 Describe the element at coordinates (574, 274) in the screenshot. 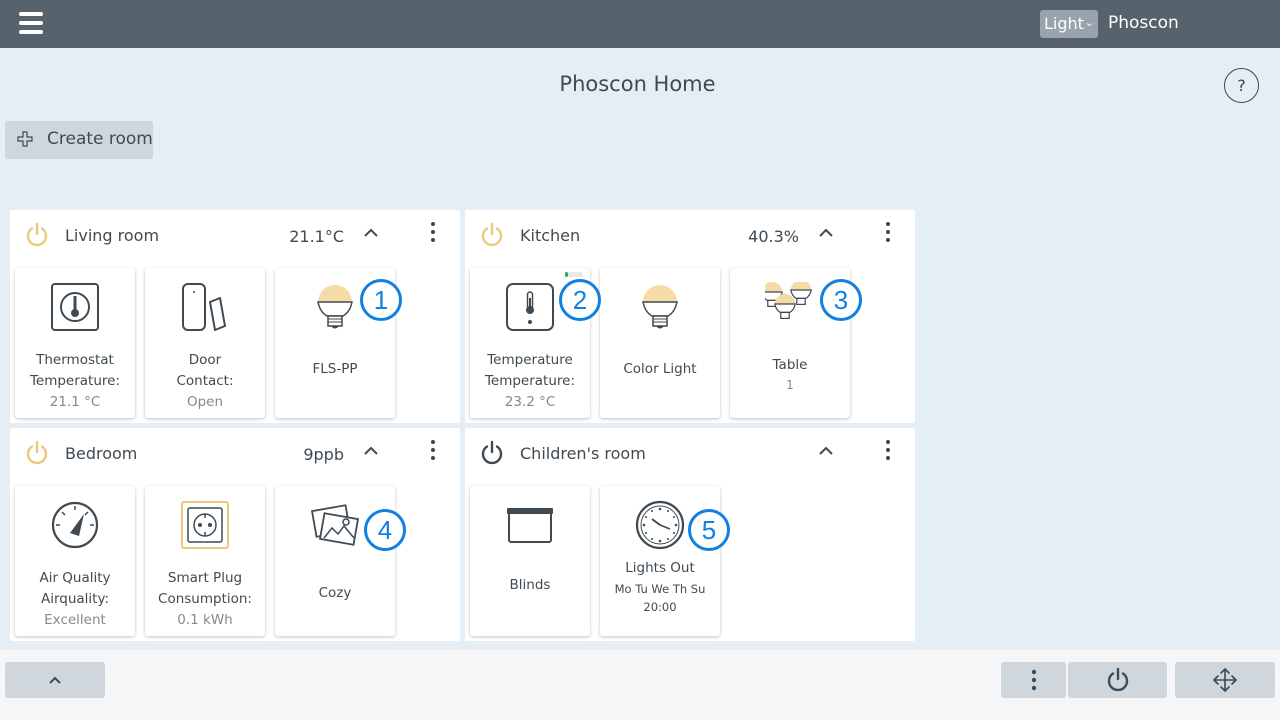

I see `battery-indicator` at that location.